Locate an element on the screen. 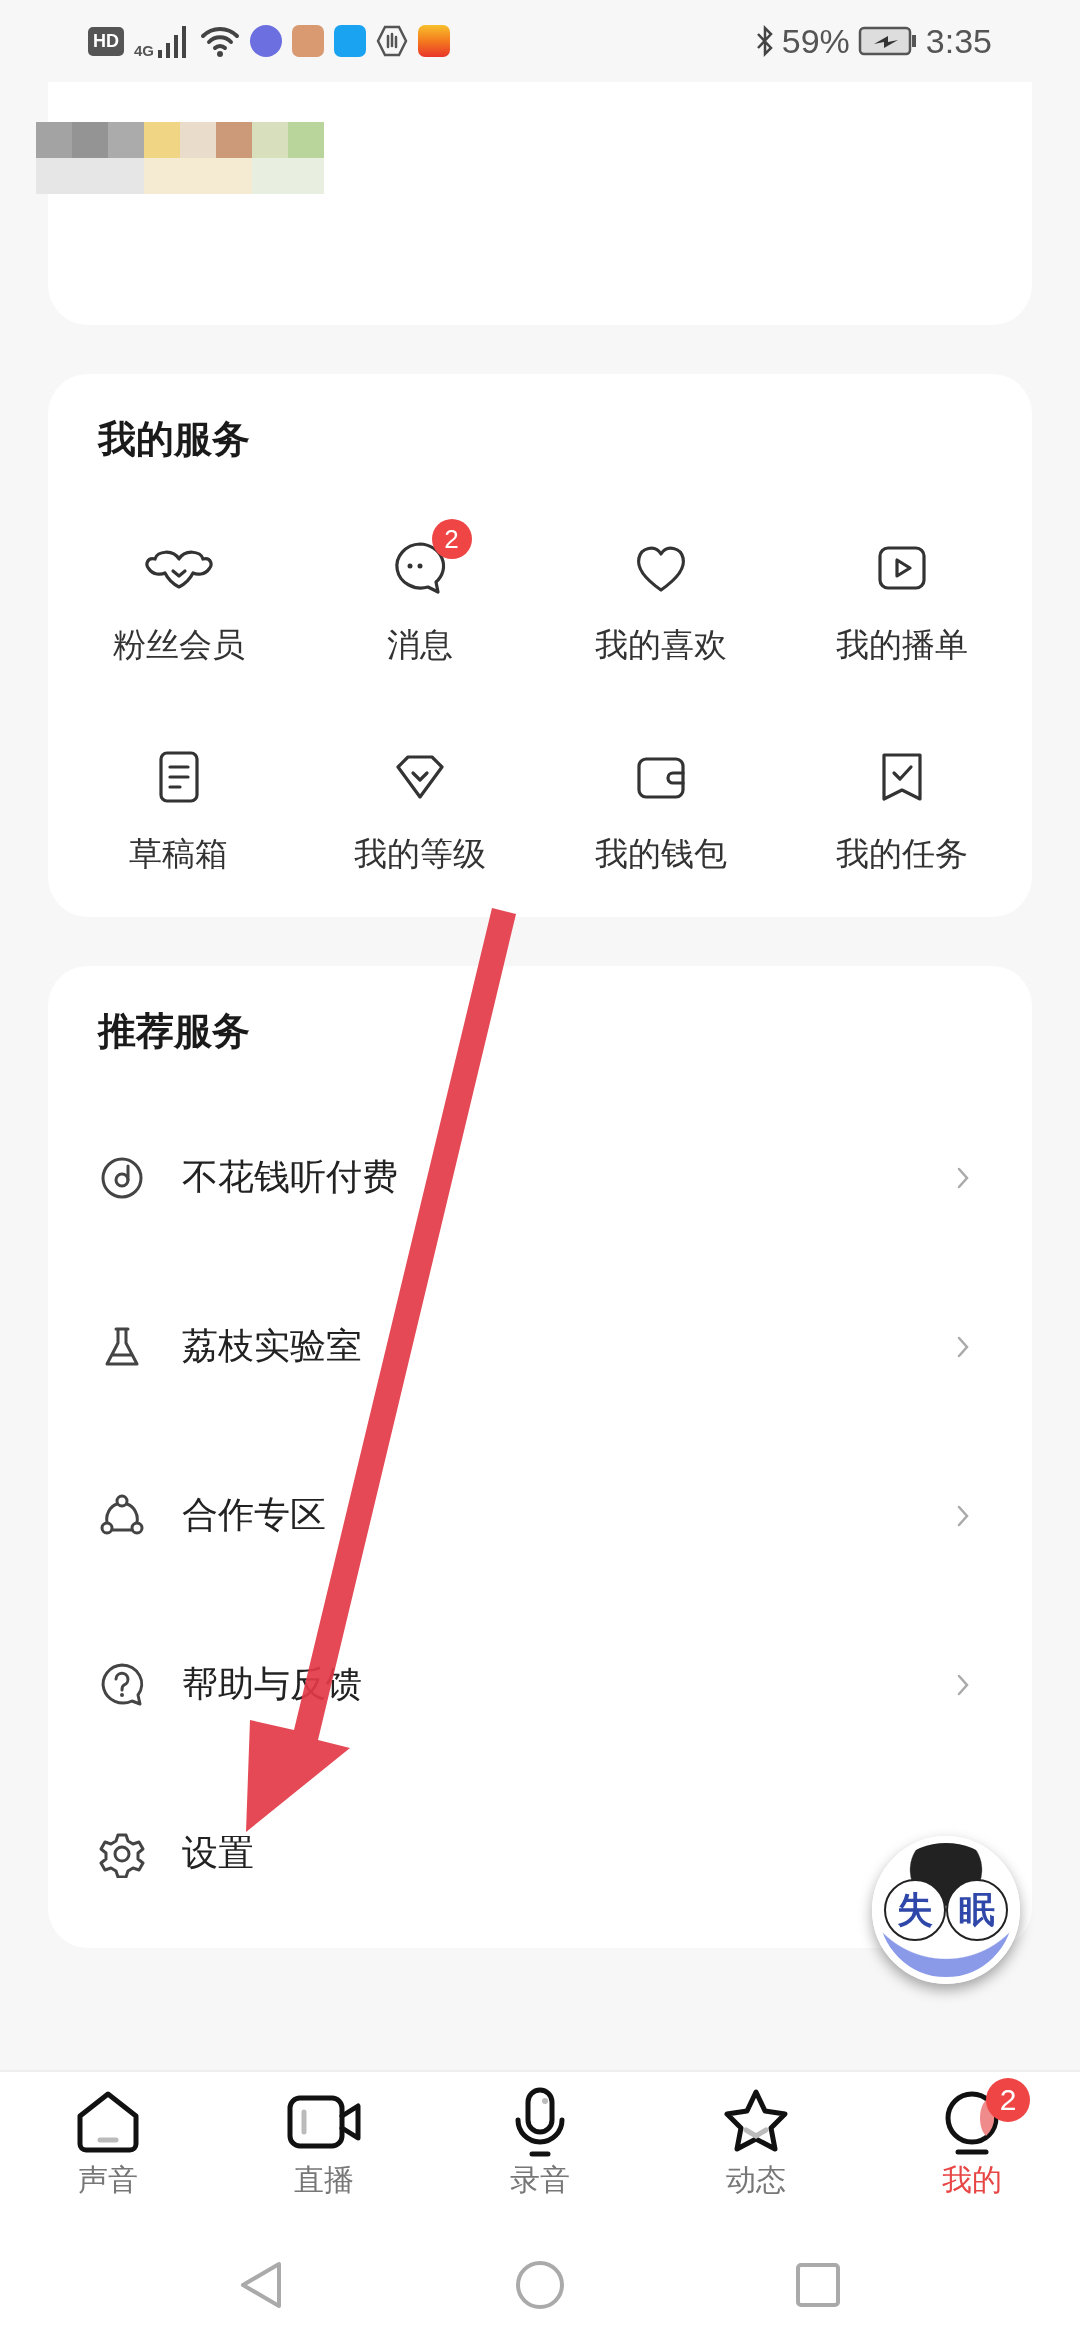 This screenshot has height=2340, width=1080. service-item: 草稿箱 is located at coordinates (178, 800).